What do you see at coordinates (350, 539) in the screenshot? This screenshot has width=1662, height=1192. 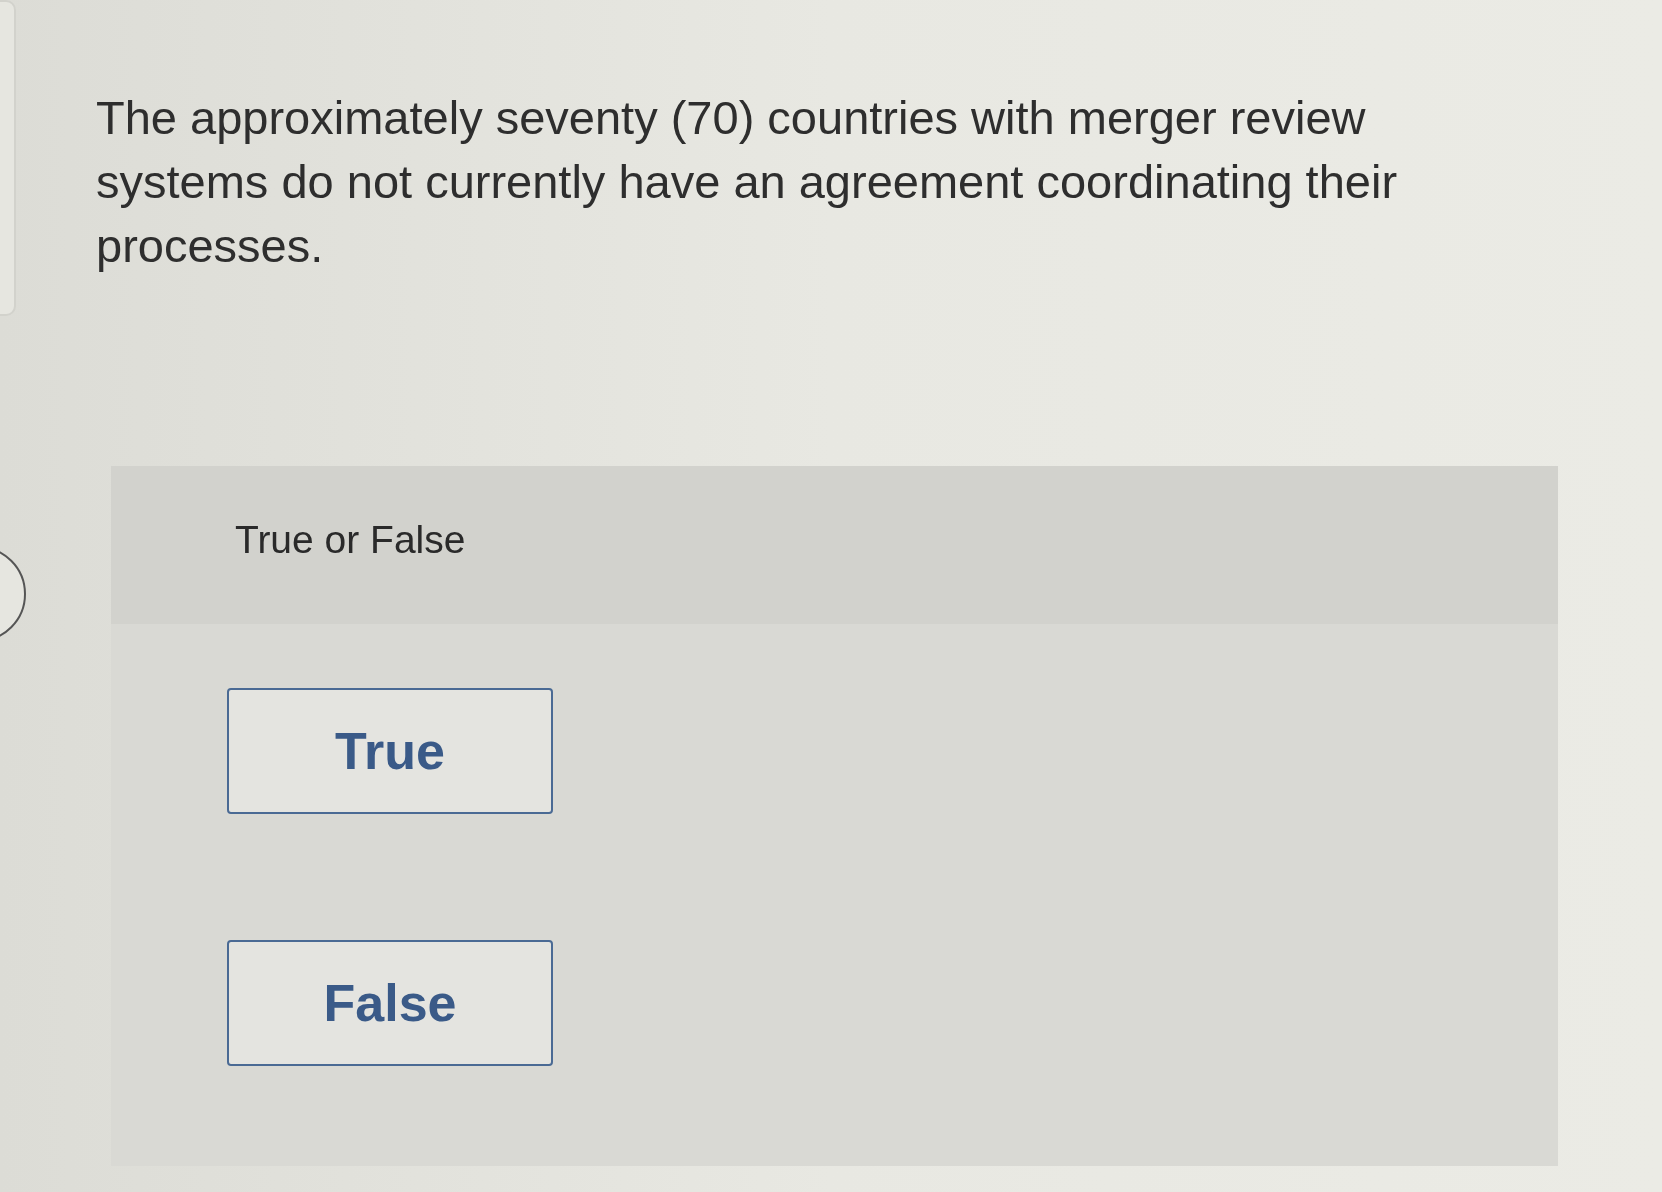 I see `prompt-text: True or False` at bounding box center [350, 539].